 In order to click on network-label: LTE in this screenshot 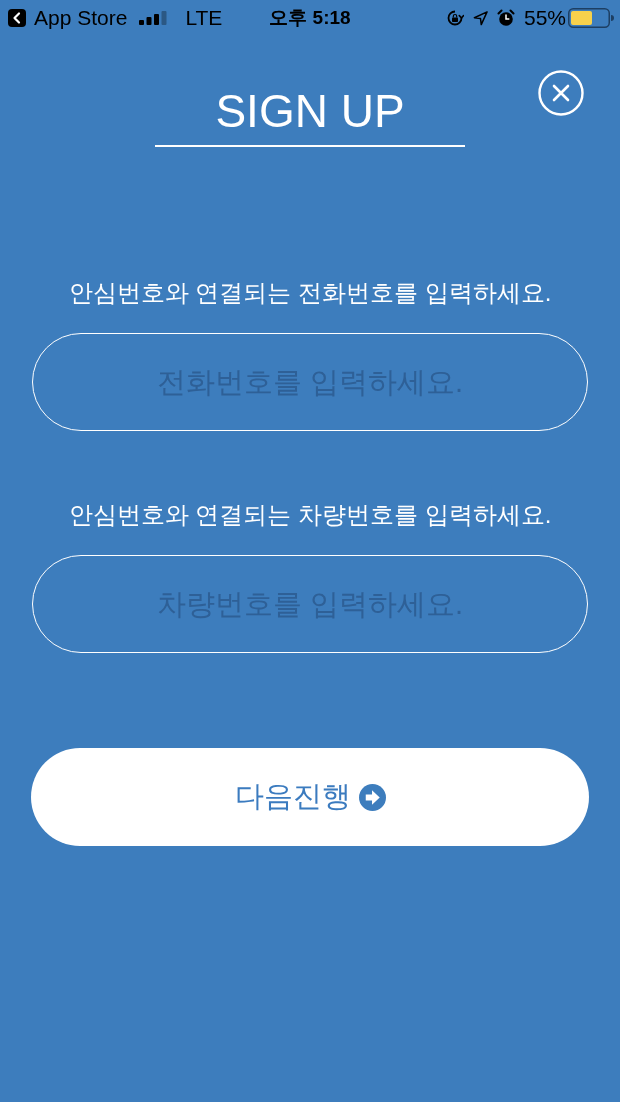, I will do `click(204, 18)`.